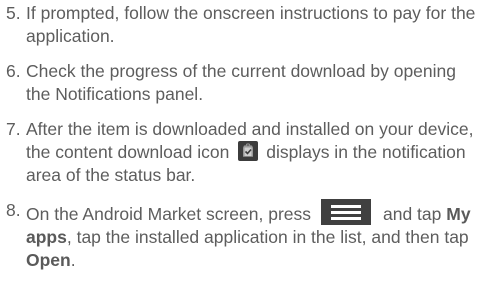 This screenshot has height=282, width=486. Describe the element at coordinates (48, 260) in the screenshot. I see `open-label: Open` at that location.